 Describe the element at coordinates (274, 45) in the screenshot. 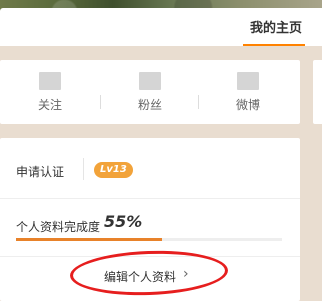

I see `active-tab-indicator` at that location.